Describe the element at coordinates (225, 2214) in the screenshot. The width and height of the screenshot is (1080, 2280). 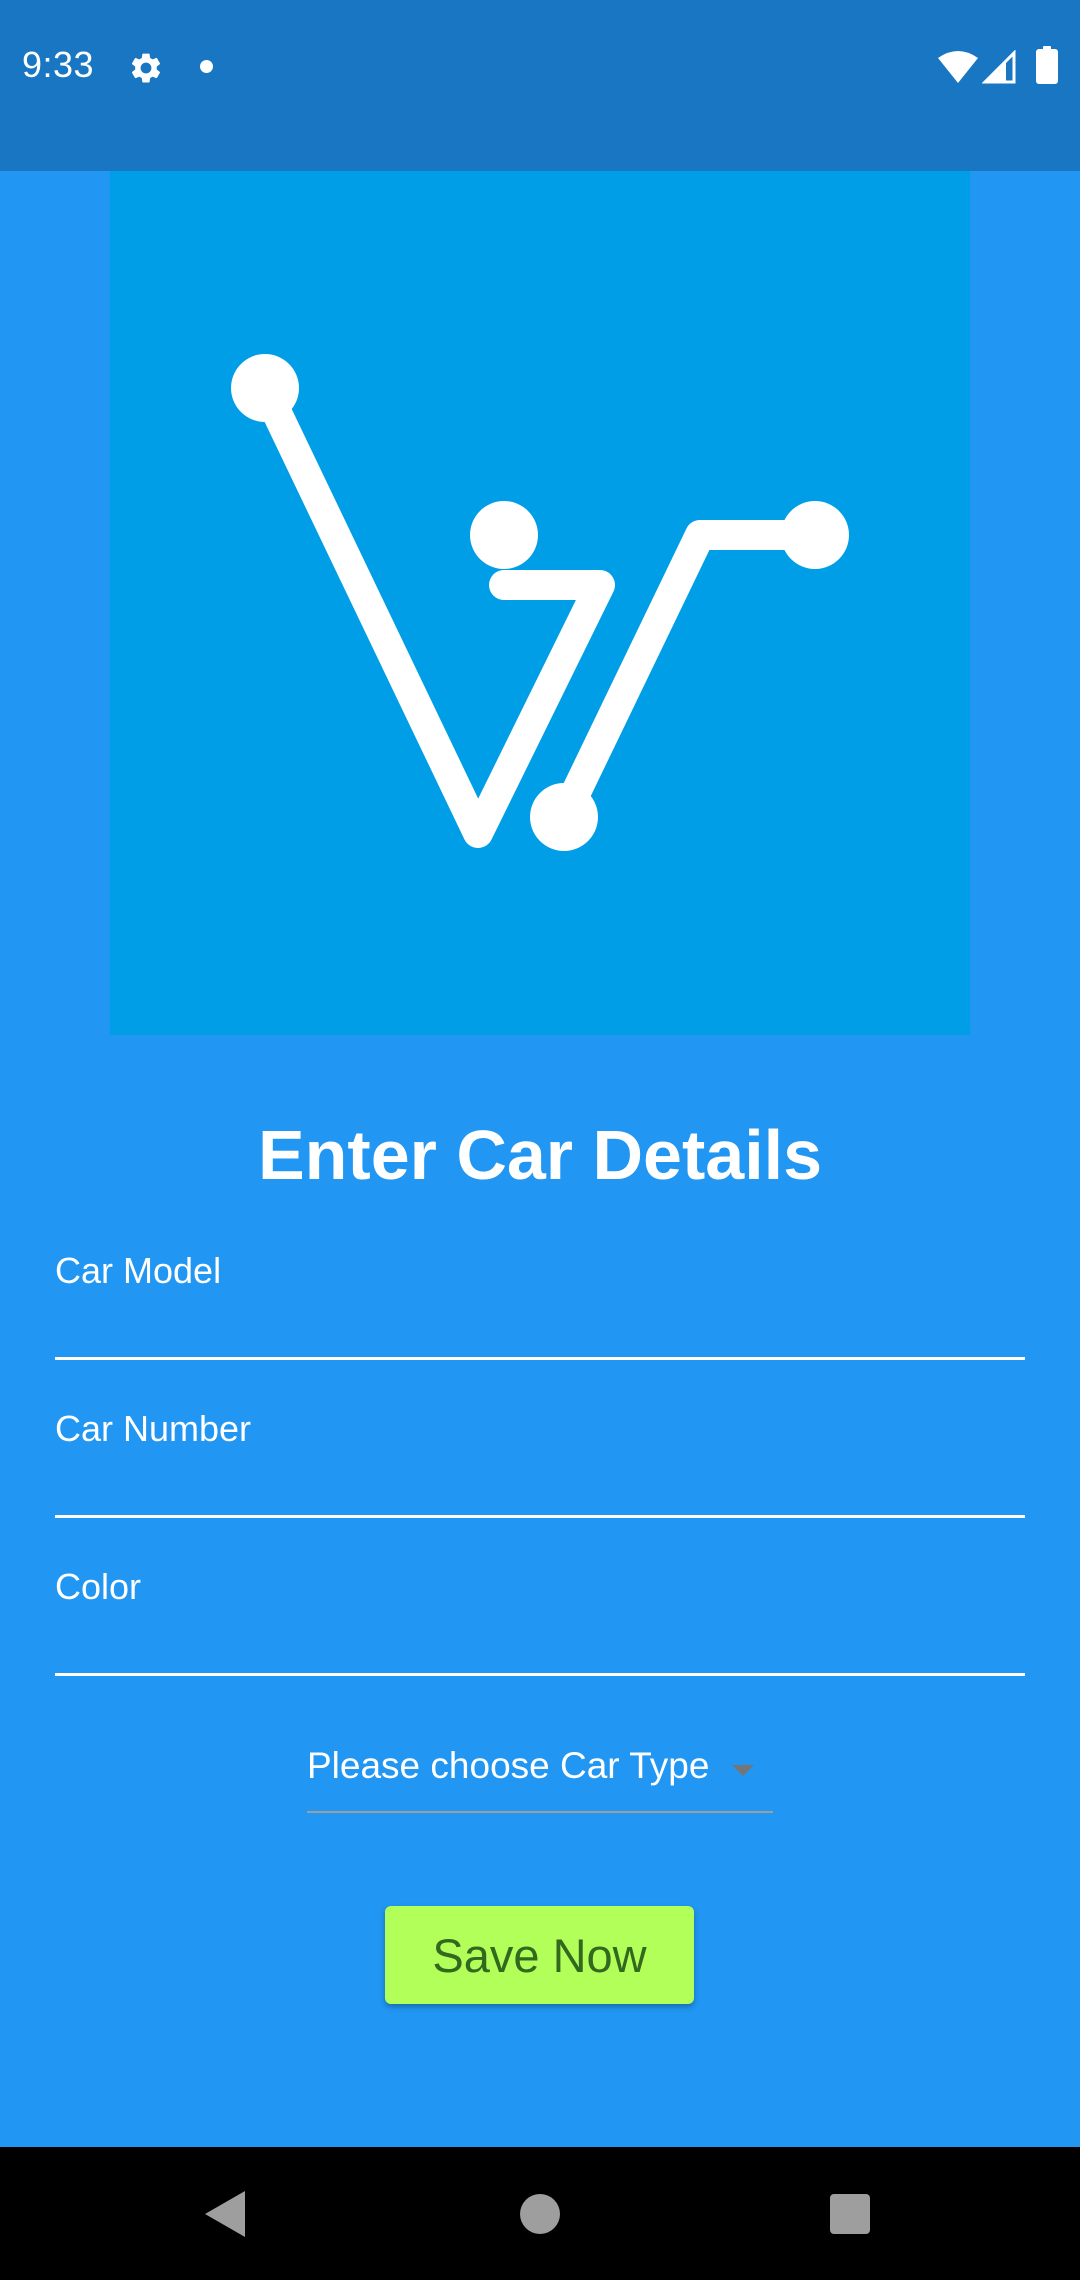
I see `back-icon` at that location.